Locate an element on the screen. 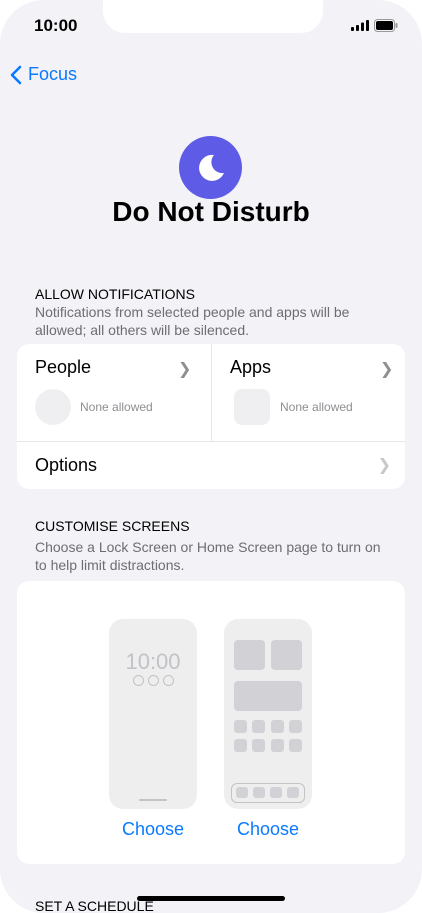  set-schedule-header: SET A SCHEDULE is located at coordinates (94, 905).